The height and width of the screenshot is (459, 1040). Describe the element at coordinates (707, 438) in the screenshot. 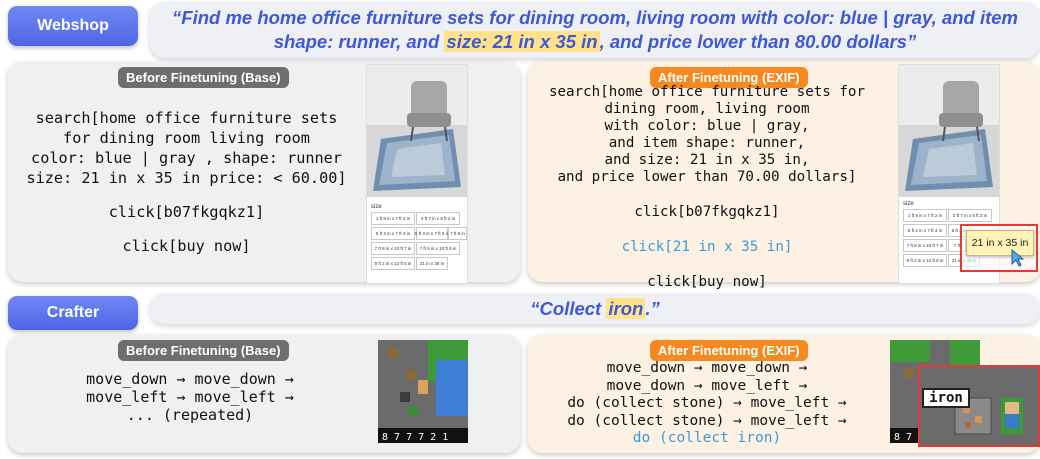

I see `action-line-highlight: do (collect iron)` at that location.